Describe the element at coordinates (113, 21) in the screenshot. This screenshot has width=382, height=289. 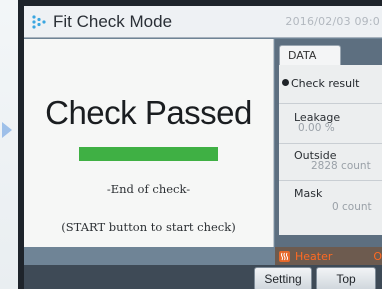
I see `page-title: Fit Check Mode` at that location.